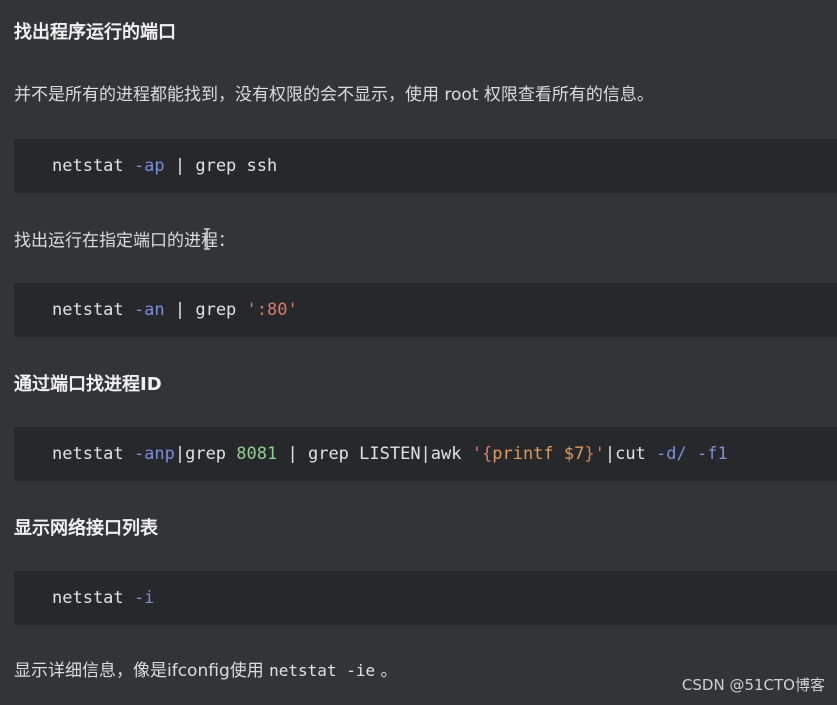  Describe the element at coordinates (671, 454) in the screenshot. I see `code-option: -d/` at that location.